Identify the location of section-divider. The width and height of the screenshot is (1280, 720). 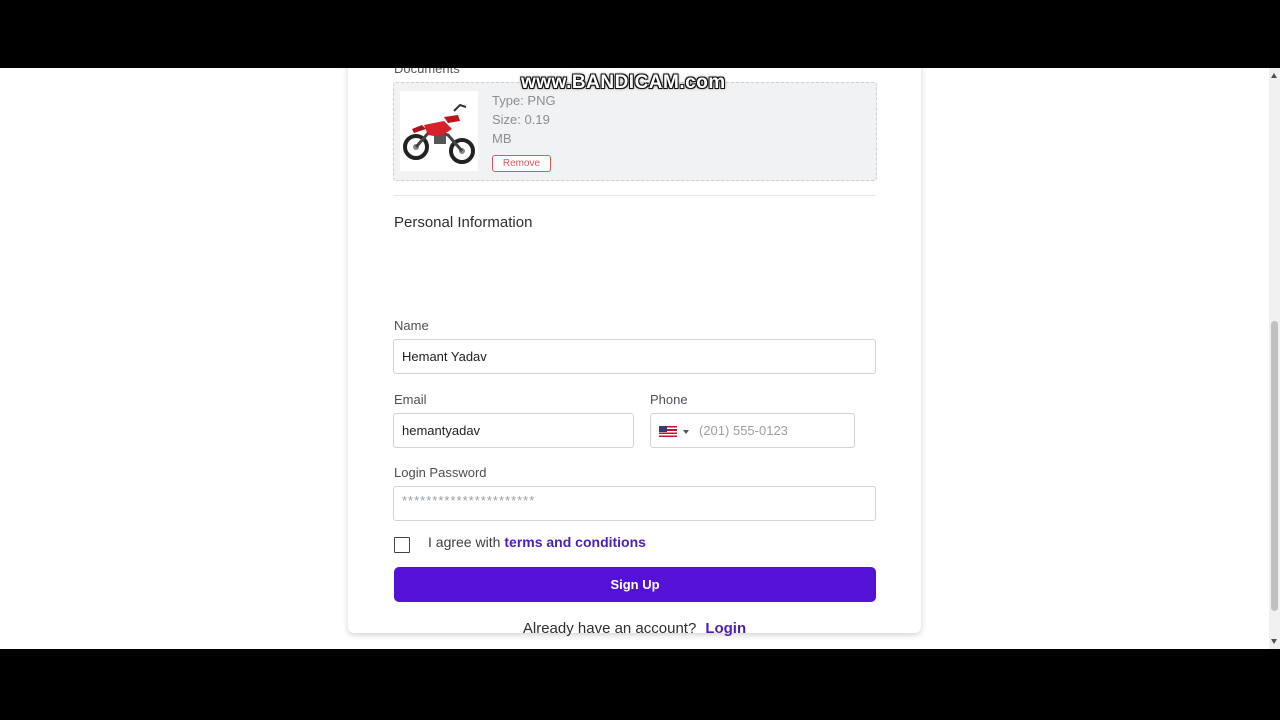
(635, 195).